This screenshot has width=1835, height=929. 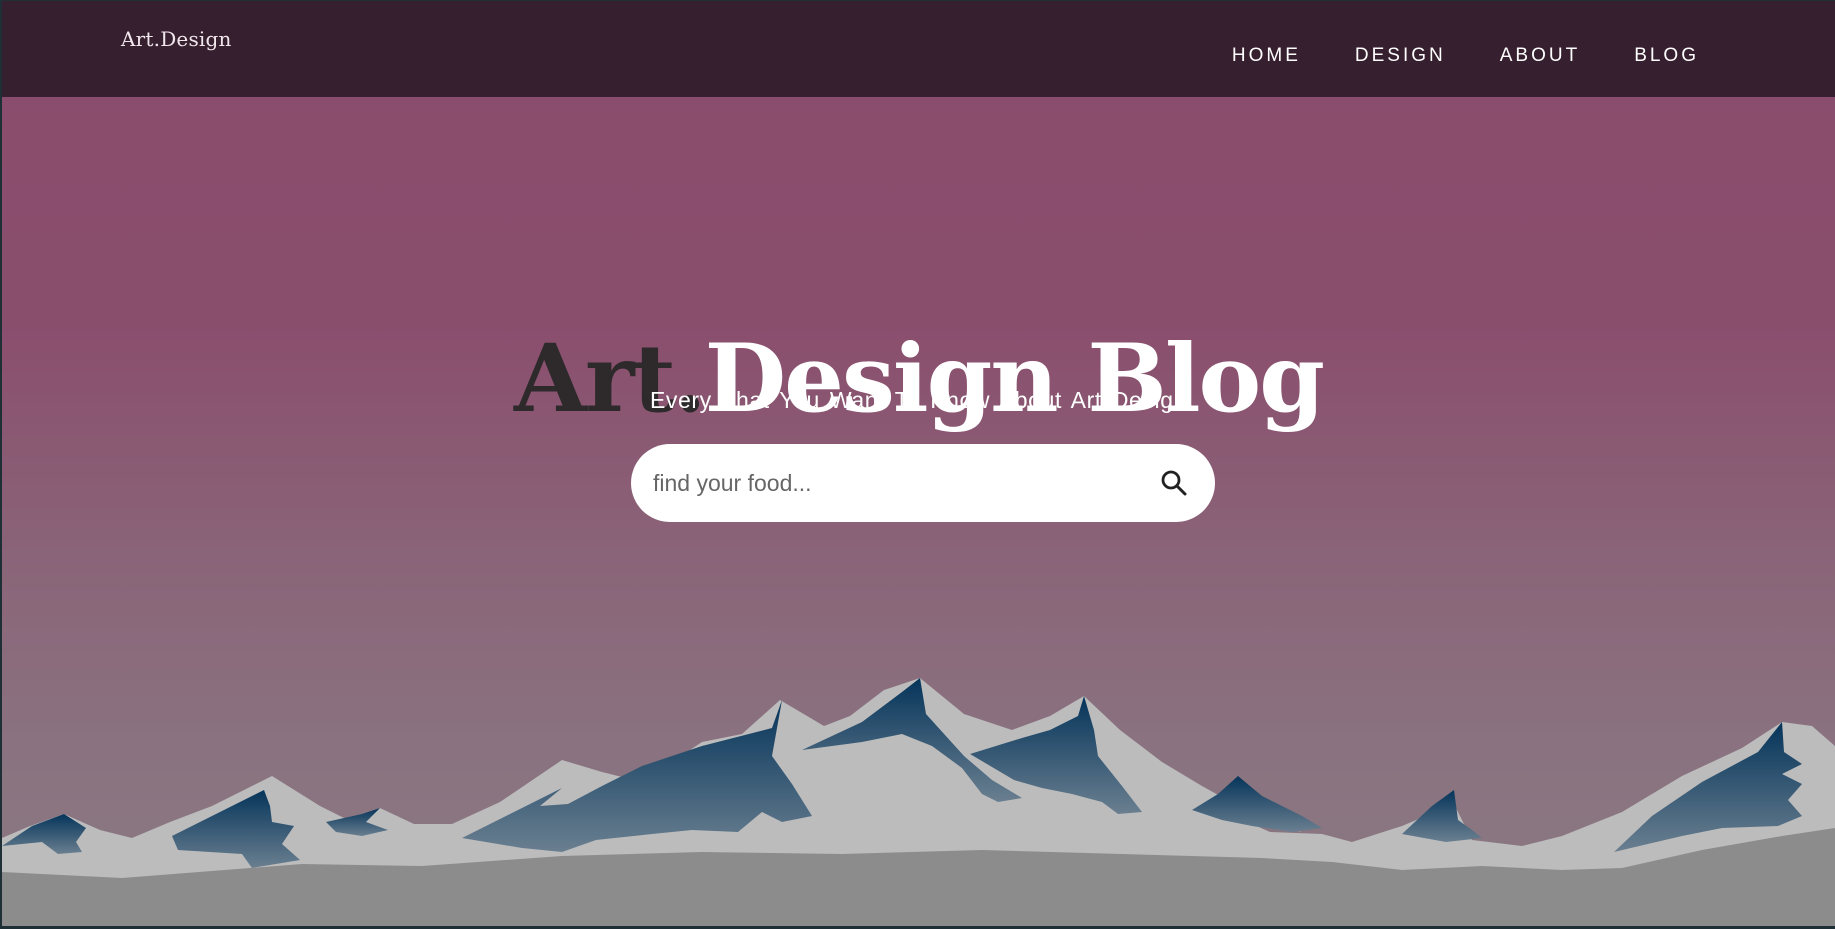 I want to click on search-input, so click(x=891, y=483).